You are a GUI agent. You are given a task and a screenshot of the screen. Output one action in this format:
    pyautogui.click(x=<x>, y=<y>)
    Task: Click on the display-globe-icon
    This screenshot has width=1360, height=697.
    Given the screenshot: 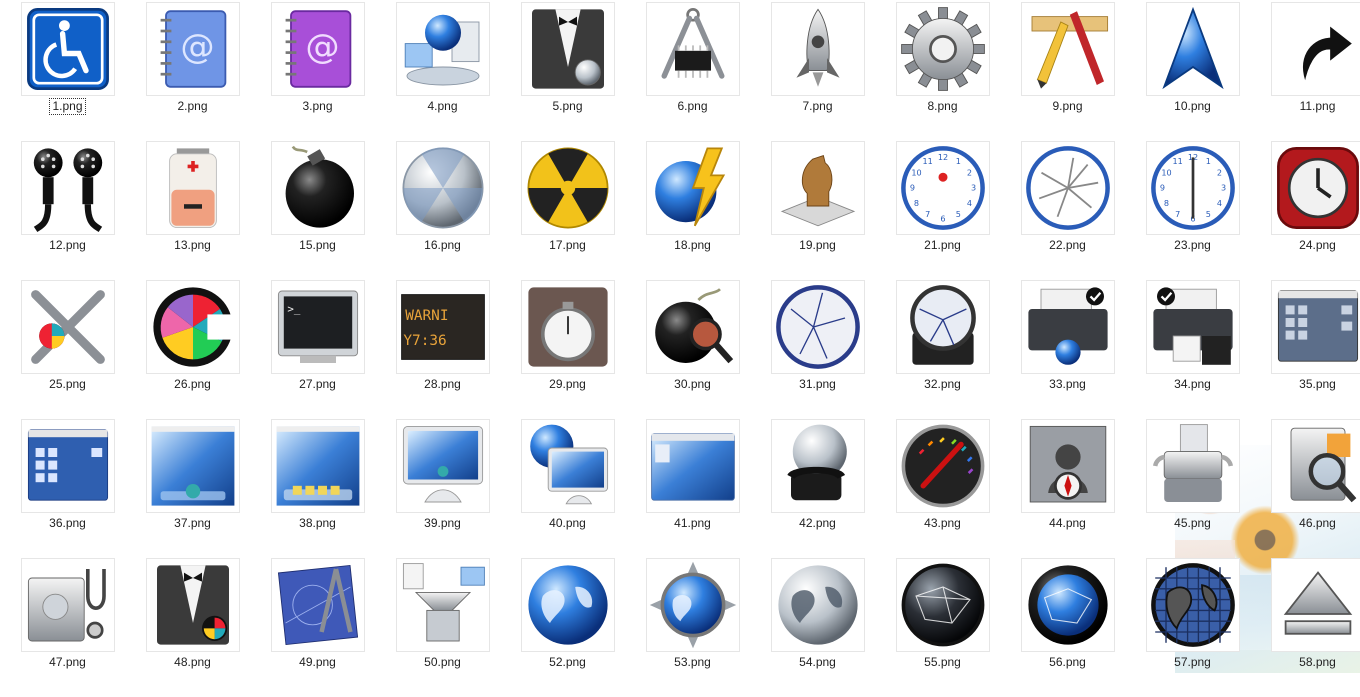 What is the action you would take?
    pyautogui.click(x=568, y=466)
    